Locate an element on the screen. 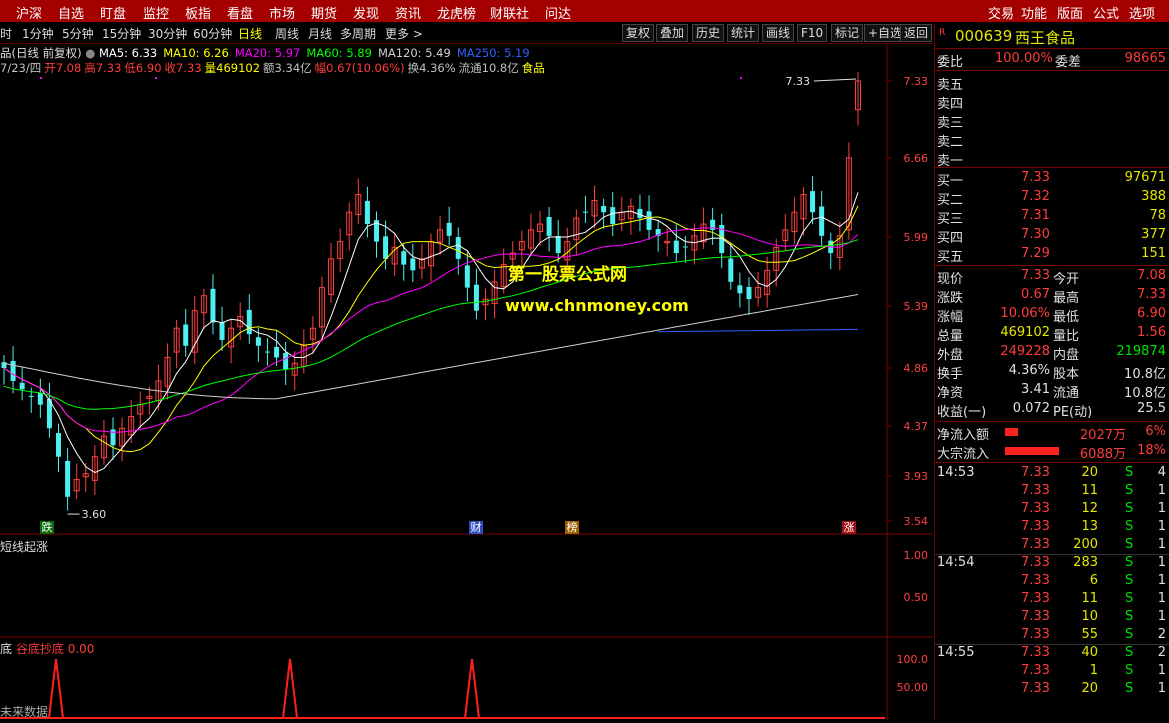 This screenshot has height=723, width=1169. period-8: 月线 is located at coordinates (320, 33).